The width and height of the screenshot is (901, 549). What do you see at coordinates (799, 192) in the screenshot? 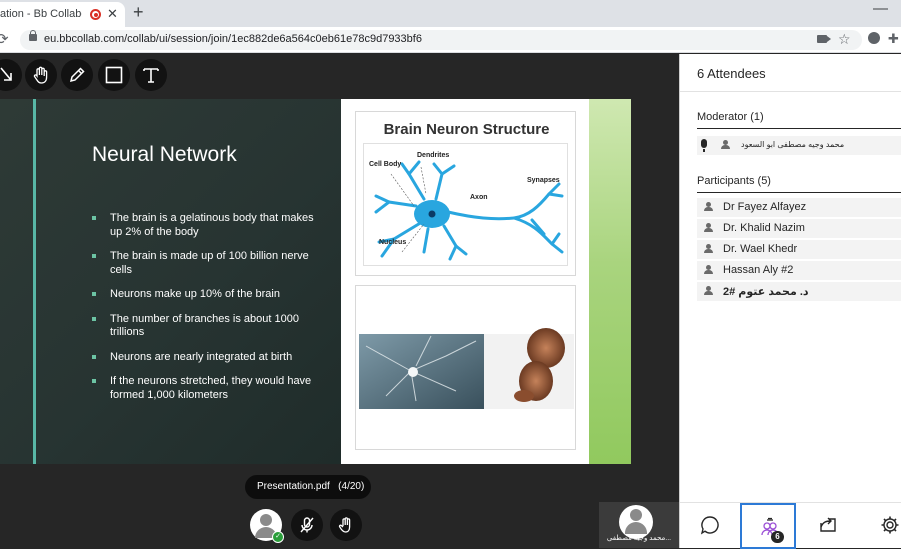
I see `participants-divider` at bounding box center [799, 192].